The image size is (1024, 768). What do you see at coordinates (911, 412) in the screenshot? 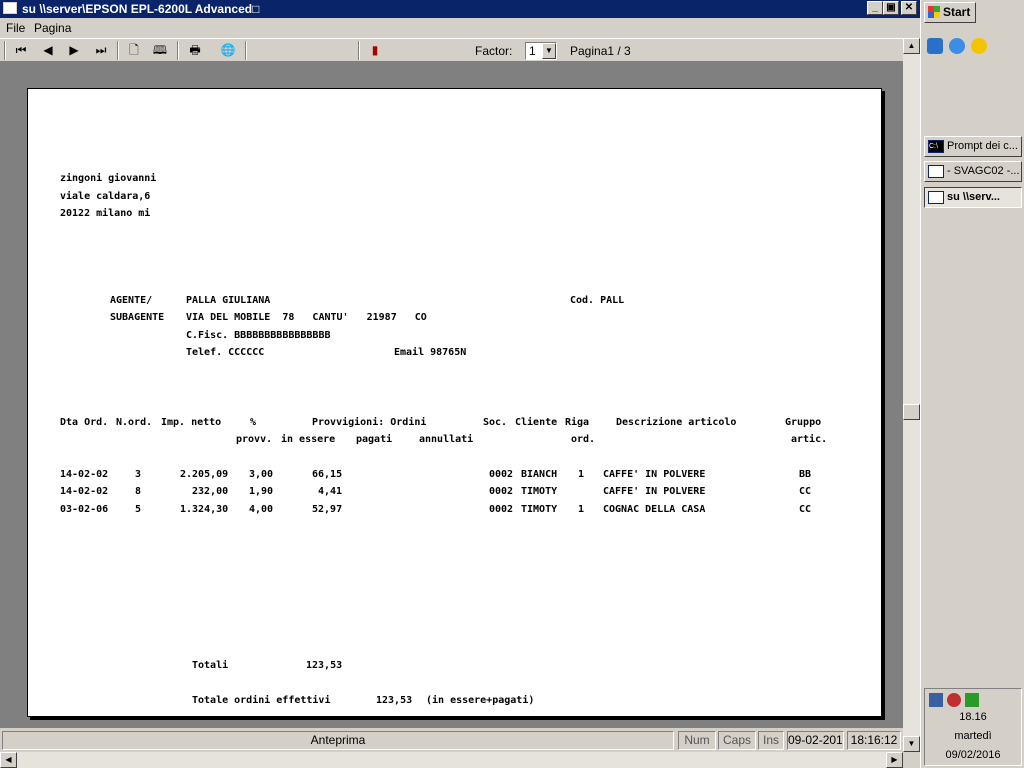
I see `scroll-thumb` at bounding box center [911, 412].